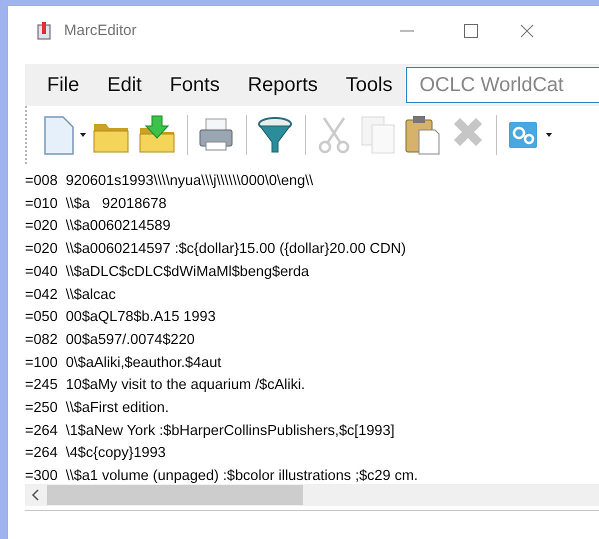 The image size is (599, 539). What do you see at coordinates (195, 85) in the screenshot?
I see `menu-item: Fonts` at bounding box center [195, 85].